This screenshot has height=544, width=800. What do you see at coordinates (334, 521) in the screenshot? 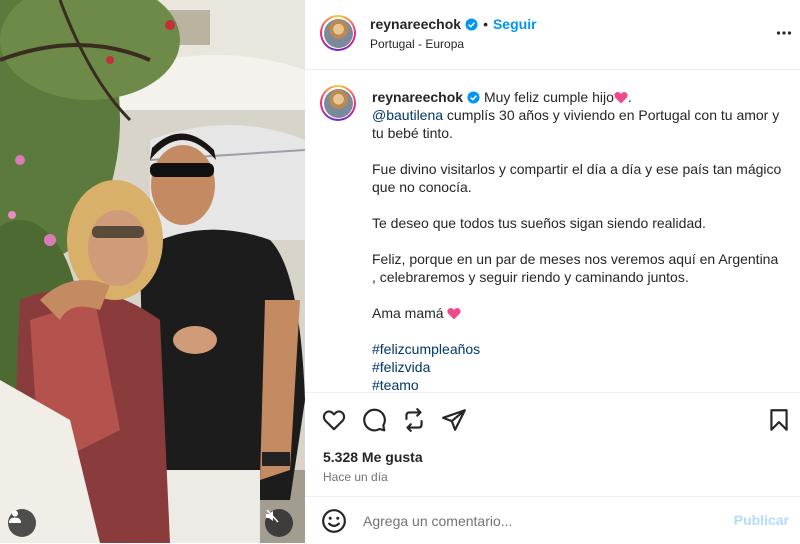
I see `smiley-icon` at bounding box center [334, 521].